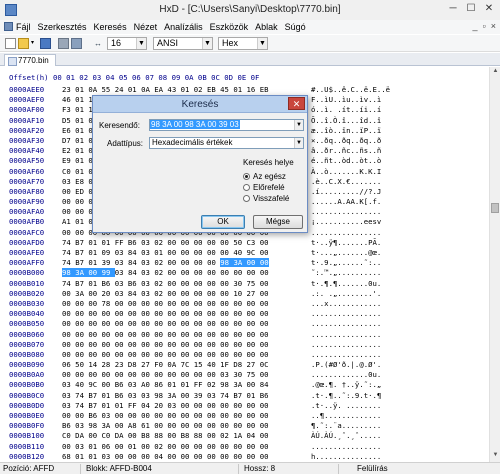 This screenshot has height=474, width=500. What do you see at coordinates (400, 192) in the screenshot?
I see `row-text: .í.........//?.J` at bounding box center [400, 192].